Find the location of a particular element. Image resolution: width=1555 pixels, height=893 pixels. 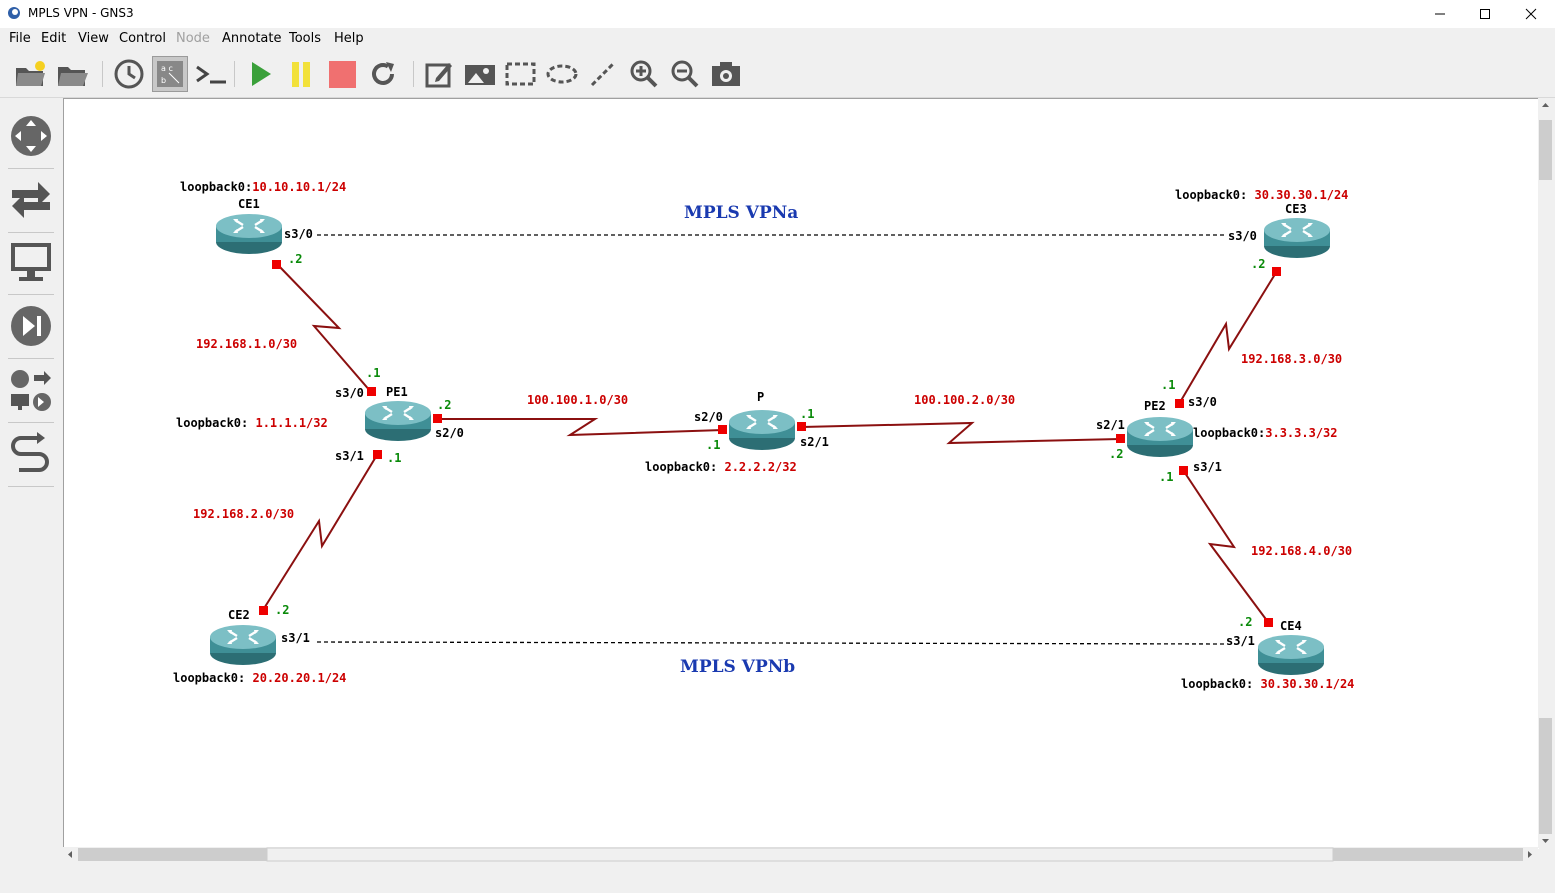

browse-all-devices-icon is located at coordinates (31, 390).